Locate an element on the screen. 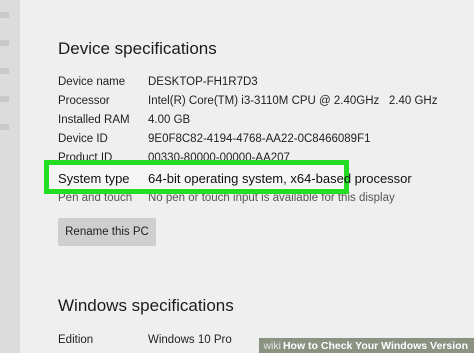  edition-value: Windows 10 Pro is located at coordinates (190, 340).